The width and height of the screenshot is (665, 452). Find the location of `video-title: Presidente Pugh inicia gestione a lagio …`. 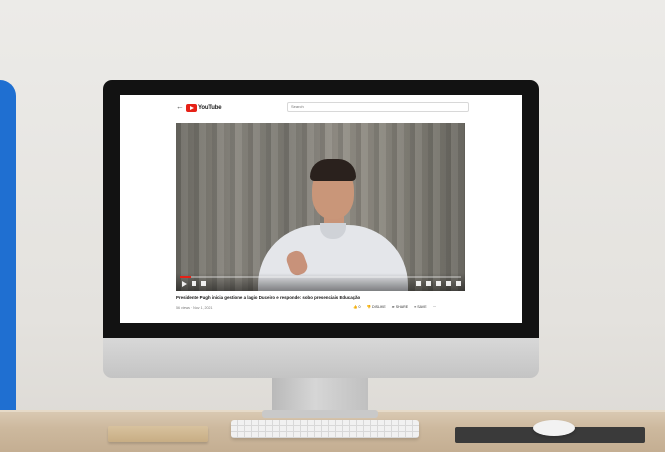

video-title: Presidente Pugh inicia gestione a lagio … is located at coordinates (268, 297).